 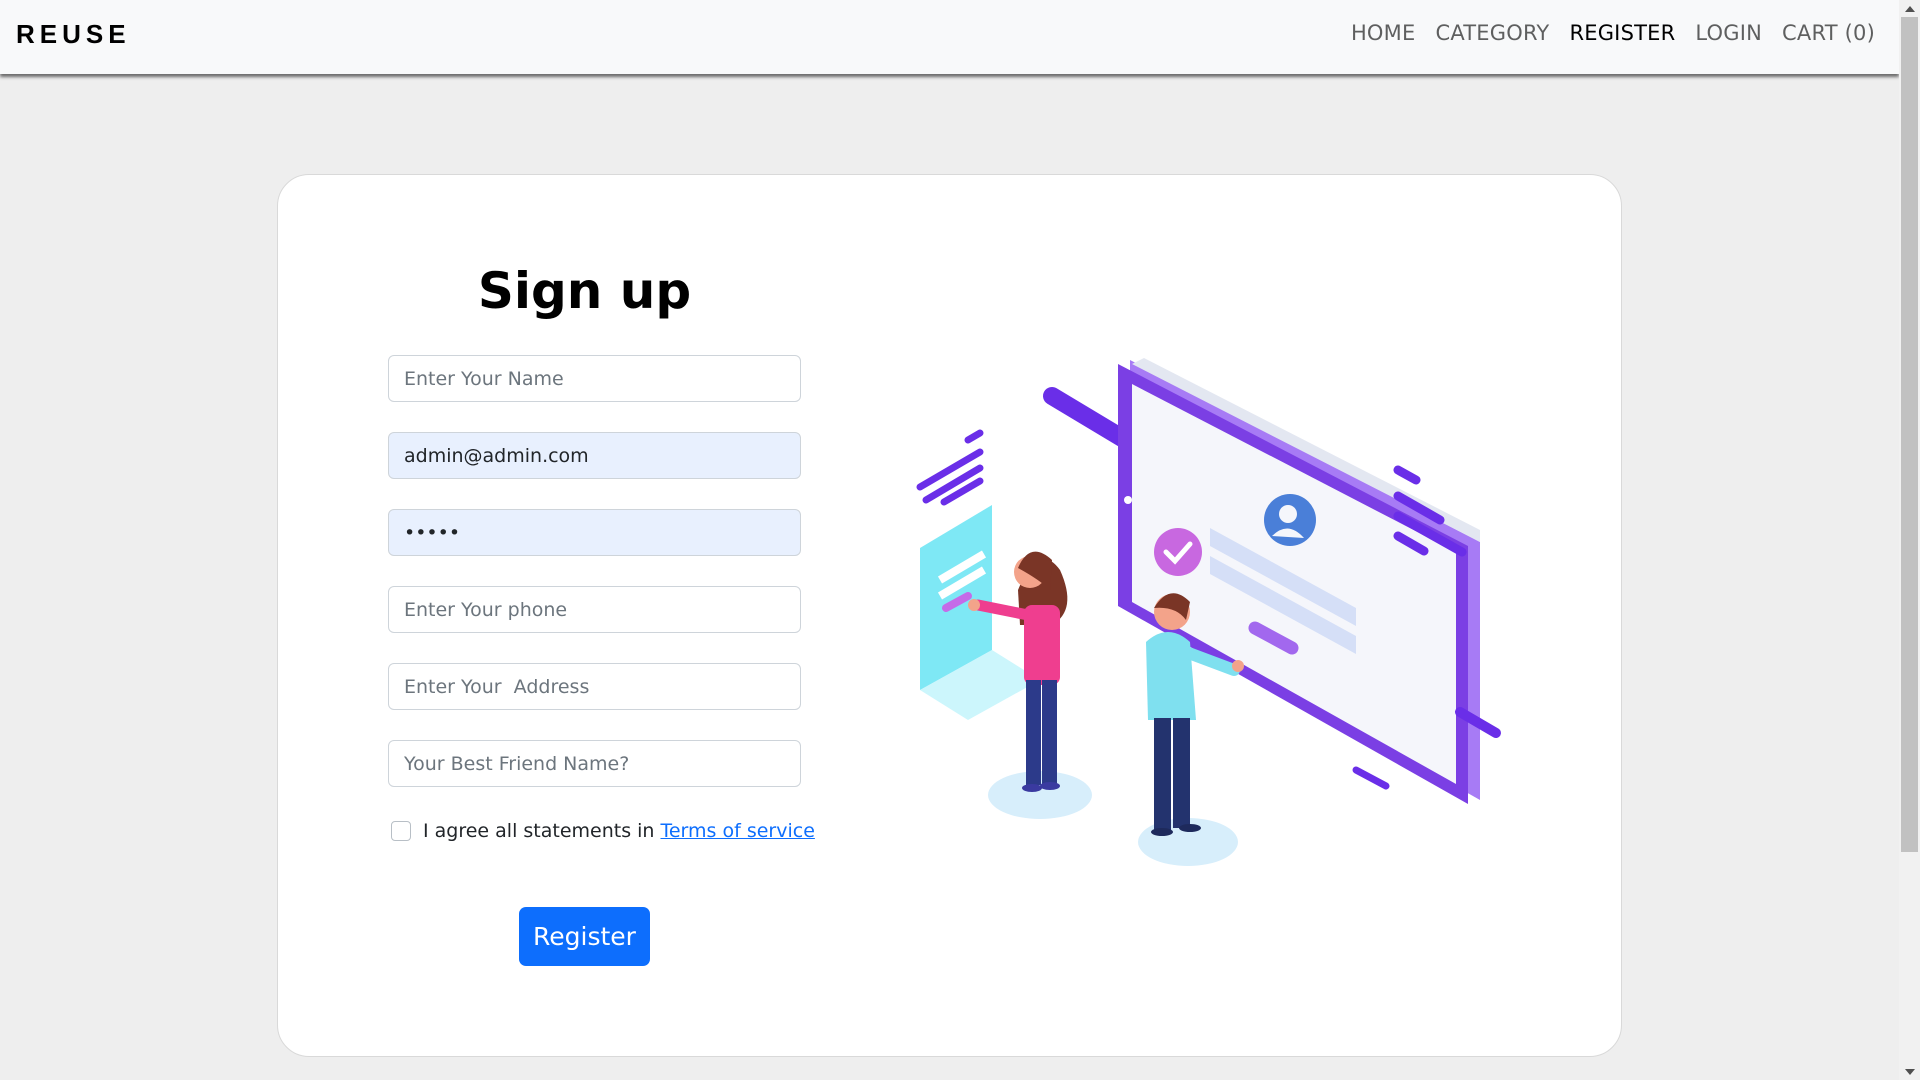 What do you see at coordinates (594, 609) in the screenshot?
I see `phone-input` at bounding box center [594, 609].